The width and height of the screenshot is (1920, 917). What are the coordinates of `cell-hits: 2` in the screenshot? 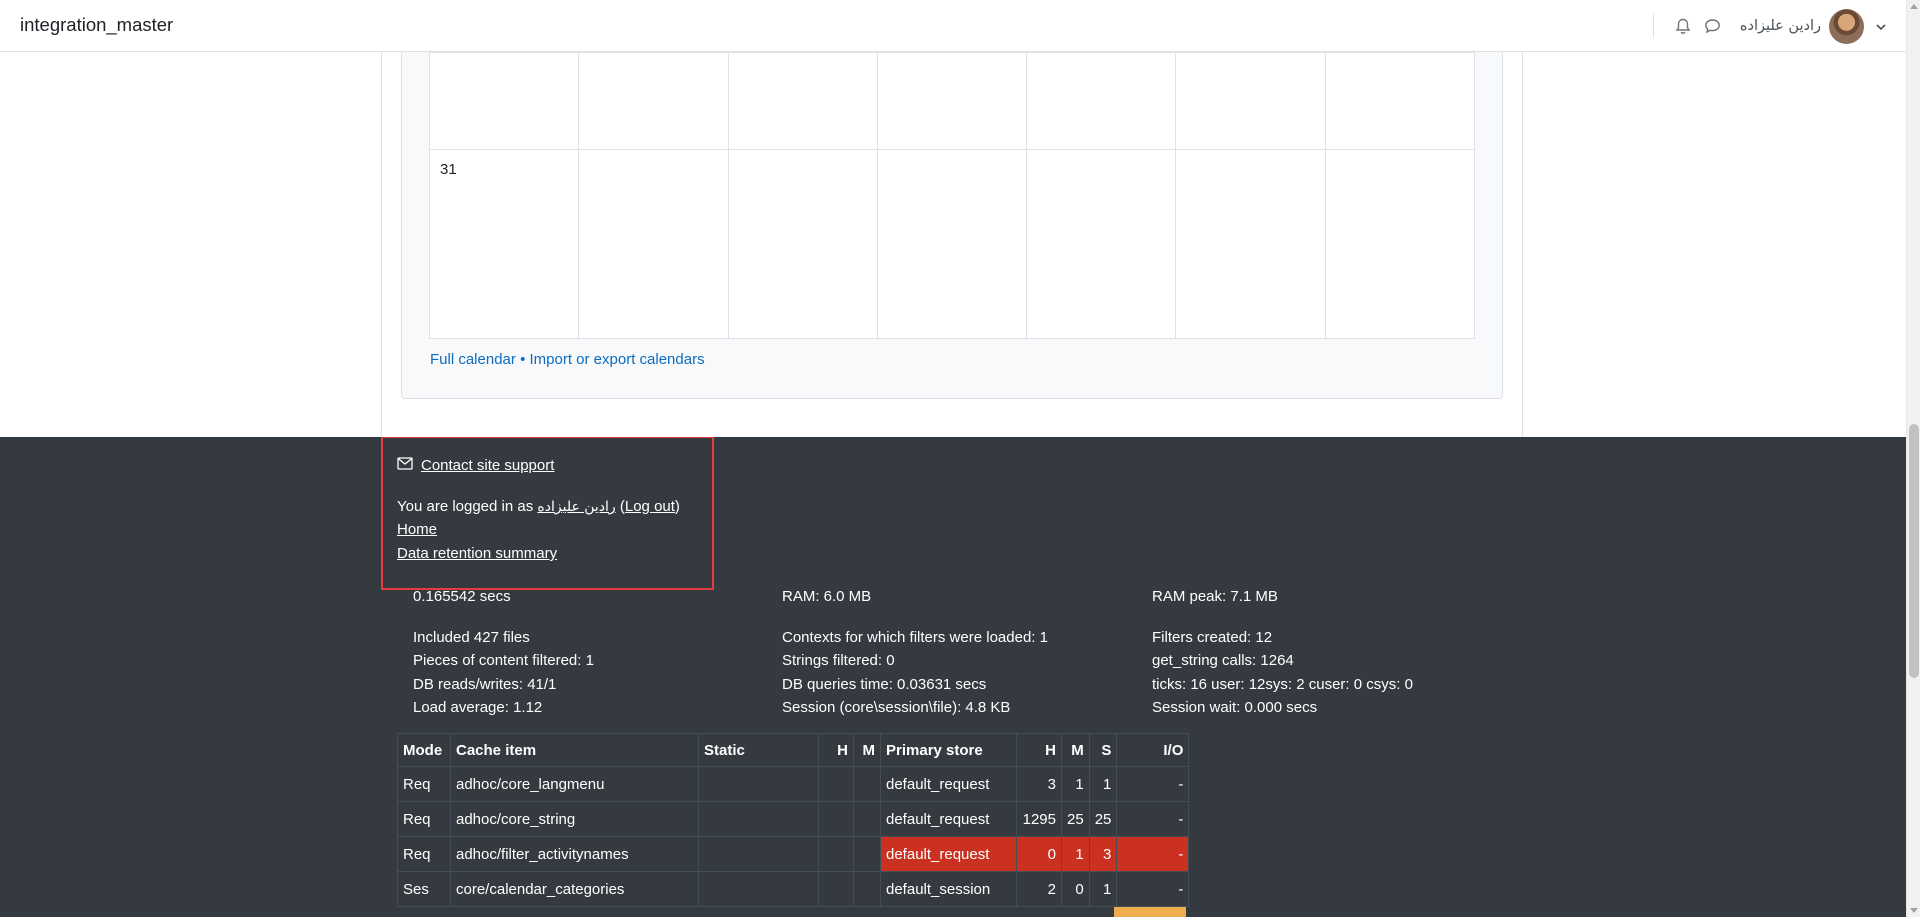 It's located at (1039, 889).